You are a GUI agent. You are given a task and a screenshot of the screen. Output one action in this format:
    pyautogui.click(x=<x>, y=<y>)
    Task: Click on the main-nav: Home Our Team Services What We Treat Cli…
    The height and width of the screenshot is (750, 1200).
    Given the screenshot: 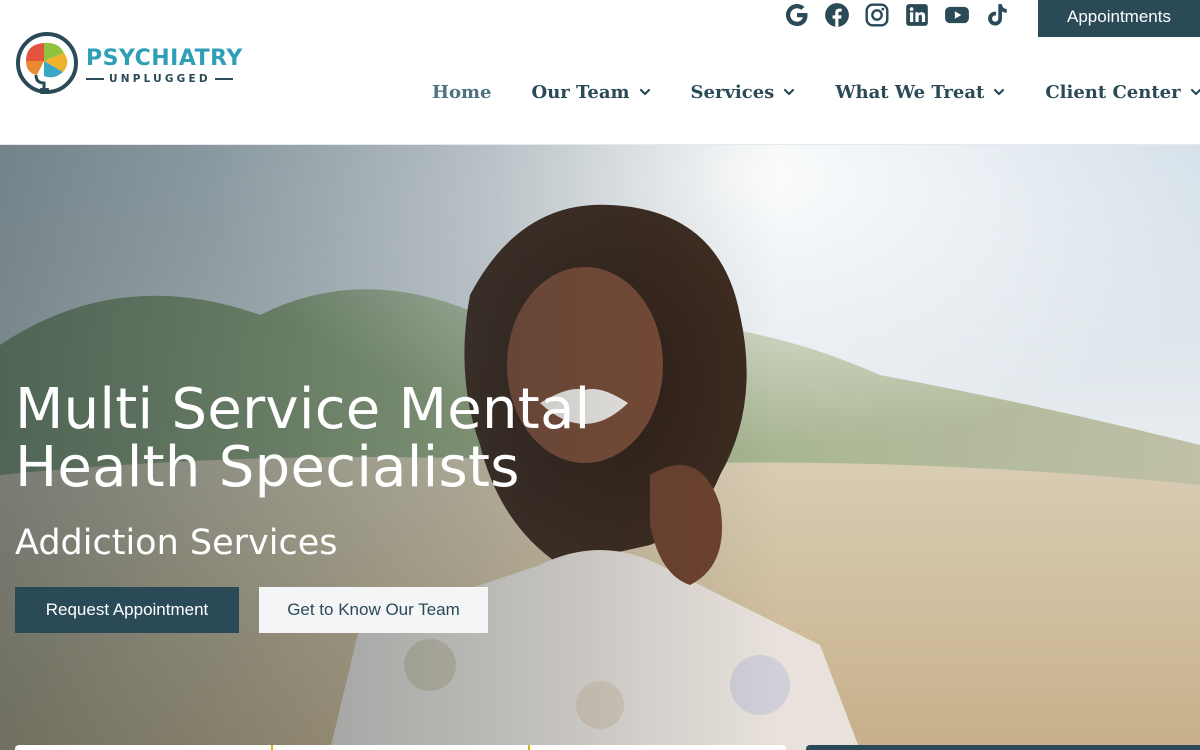 What is the action you would take?
    pyautogui.click(x=816, y=92)
    